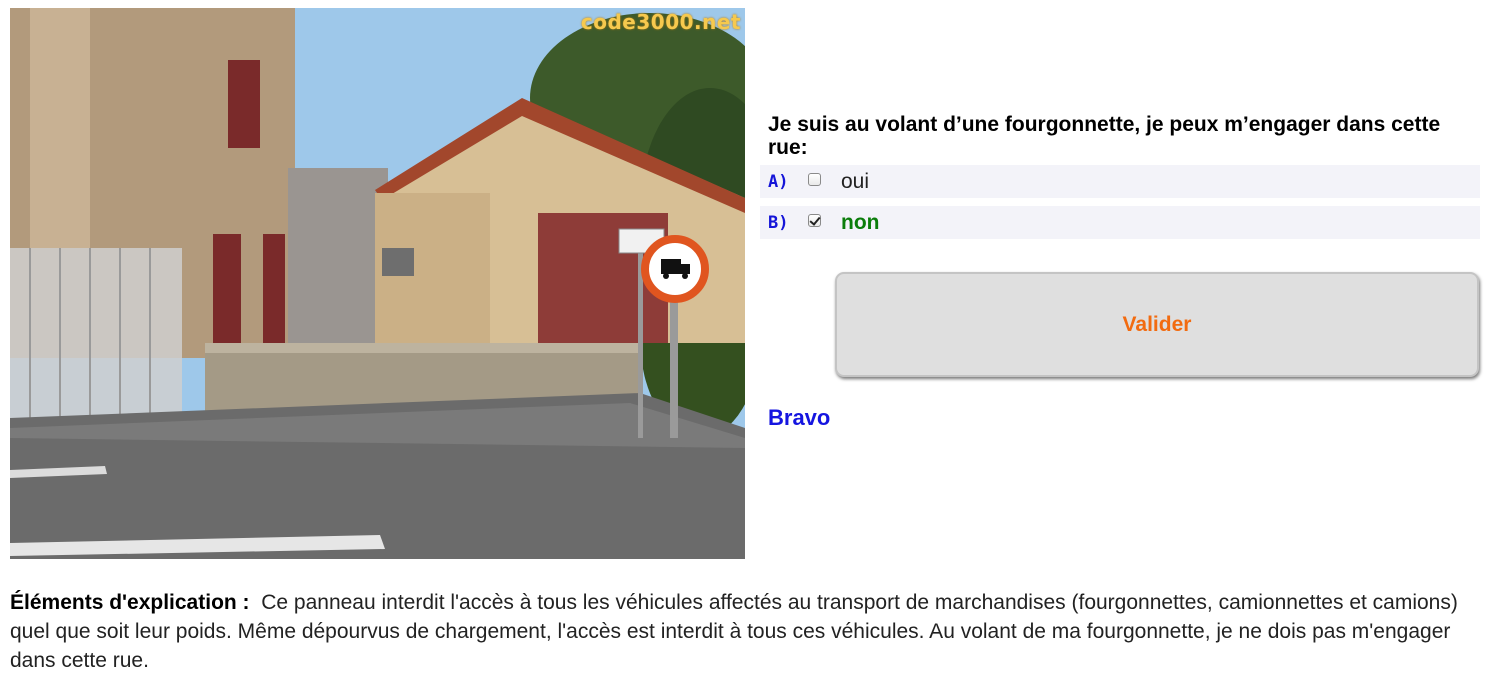 This screenshot has width=1494, height=675. I want to click on answer-row-b: B) non, so click(1120, 222).